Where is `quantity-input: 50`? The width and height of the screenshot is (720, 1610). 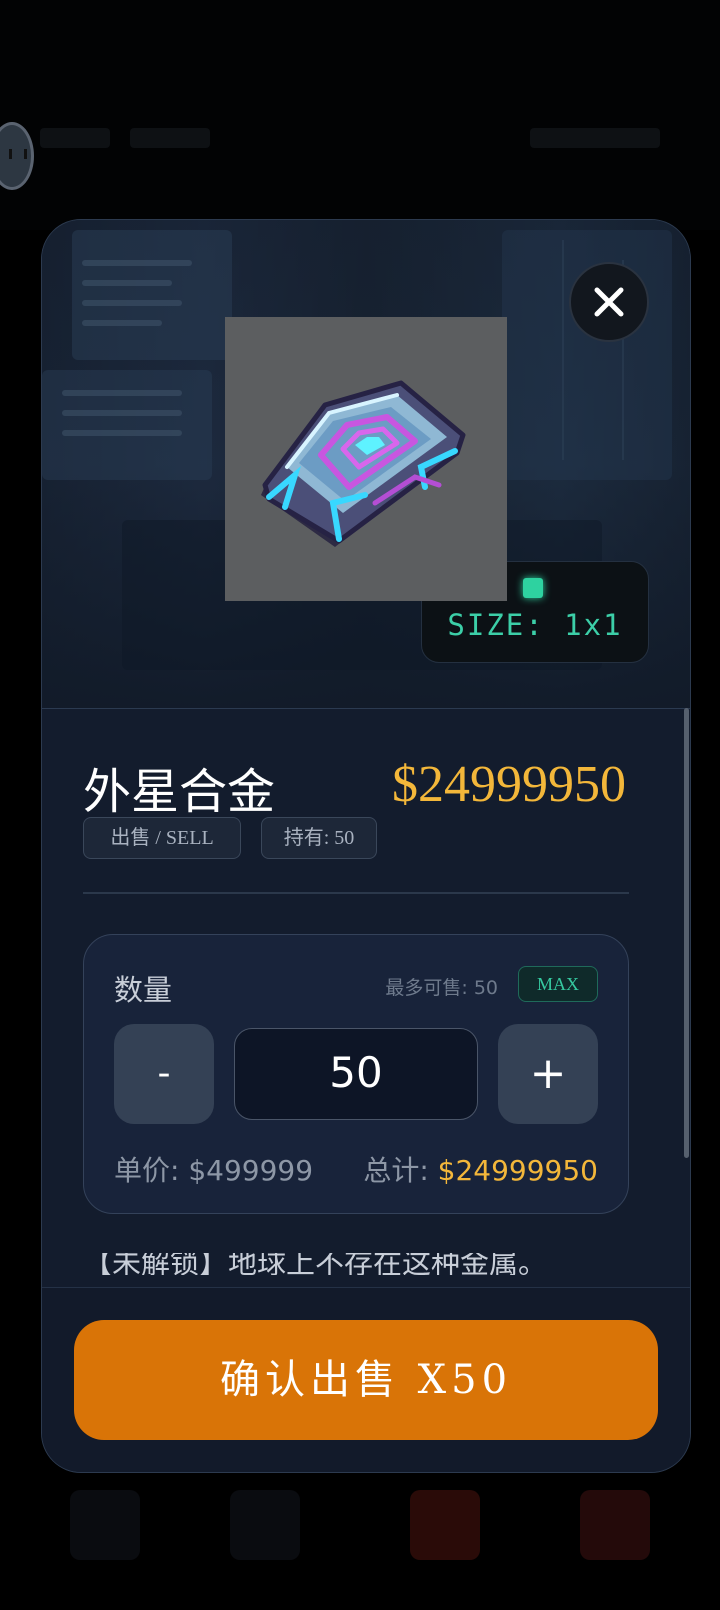 quantity-input: 50 is located at coordinates (356, 1074).